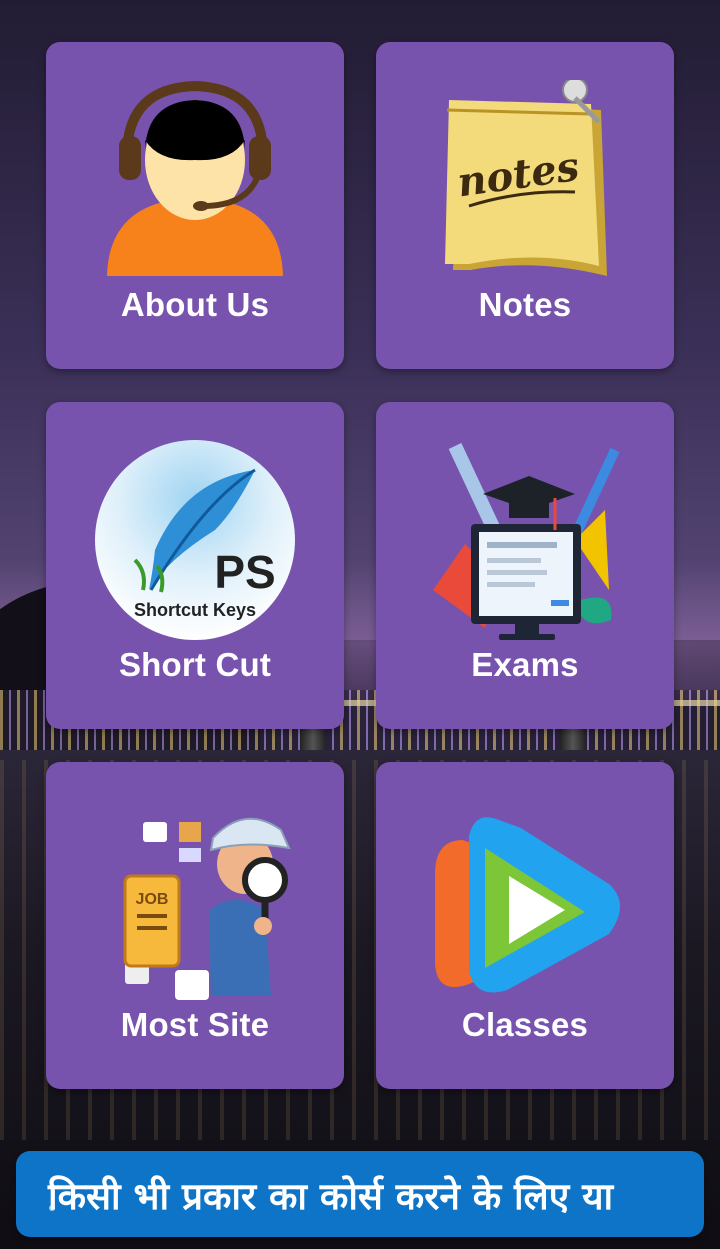  I want to click on job-text: JOB, so click(152, 899).